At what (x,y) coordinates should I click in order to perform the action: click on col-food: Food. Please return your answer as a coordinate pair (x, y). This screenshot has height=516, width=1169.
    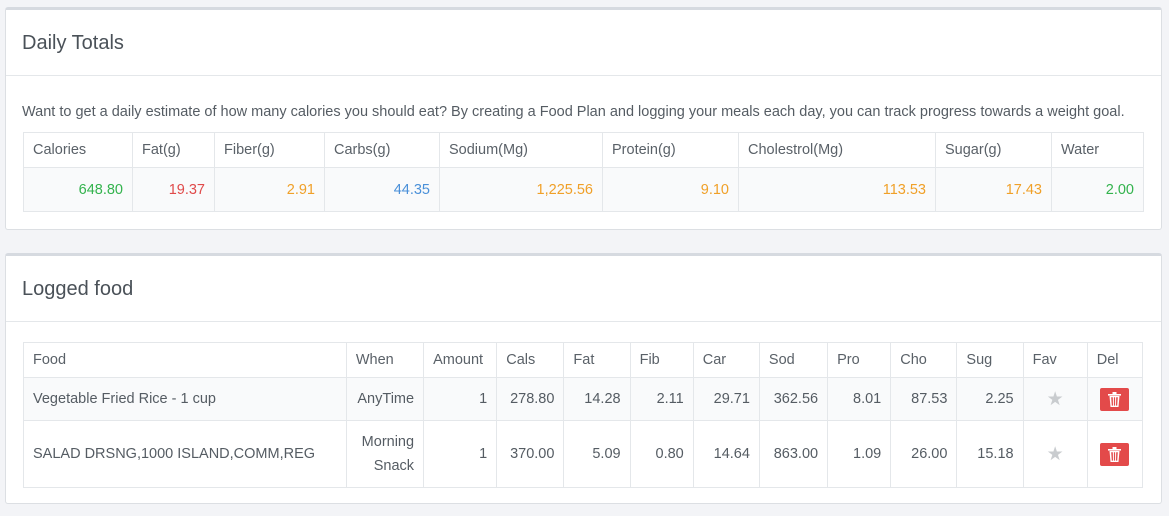
    Looking at the image, I should click on (185, 360).